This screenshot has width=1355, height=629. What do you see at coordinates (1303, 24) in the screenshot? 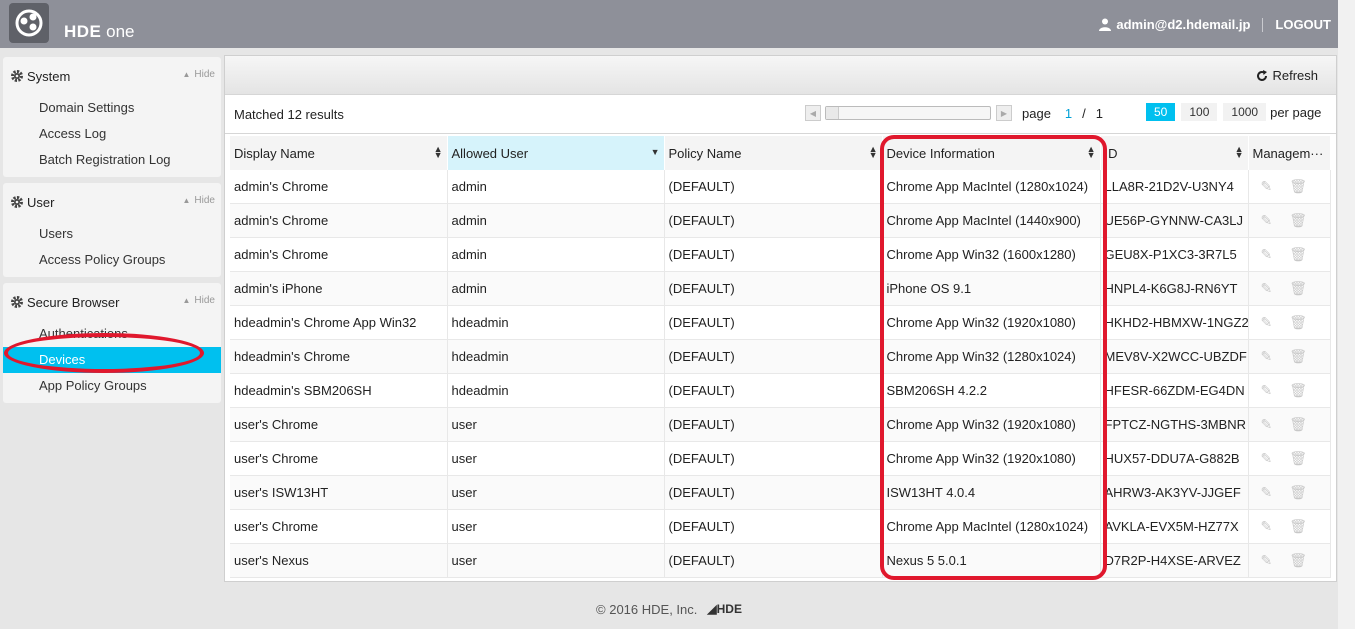
I see `logout-link: LOGOUT` at bounding box center [1303, 24].